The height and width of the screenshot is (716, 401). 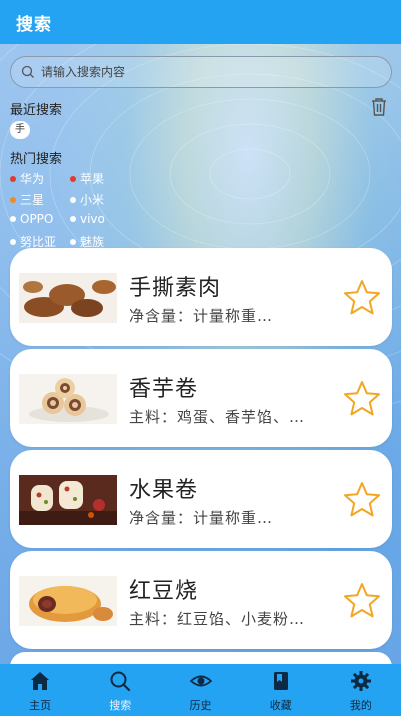 I want to click on hot-tag-label: 华为, so click(x=32, y=179).